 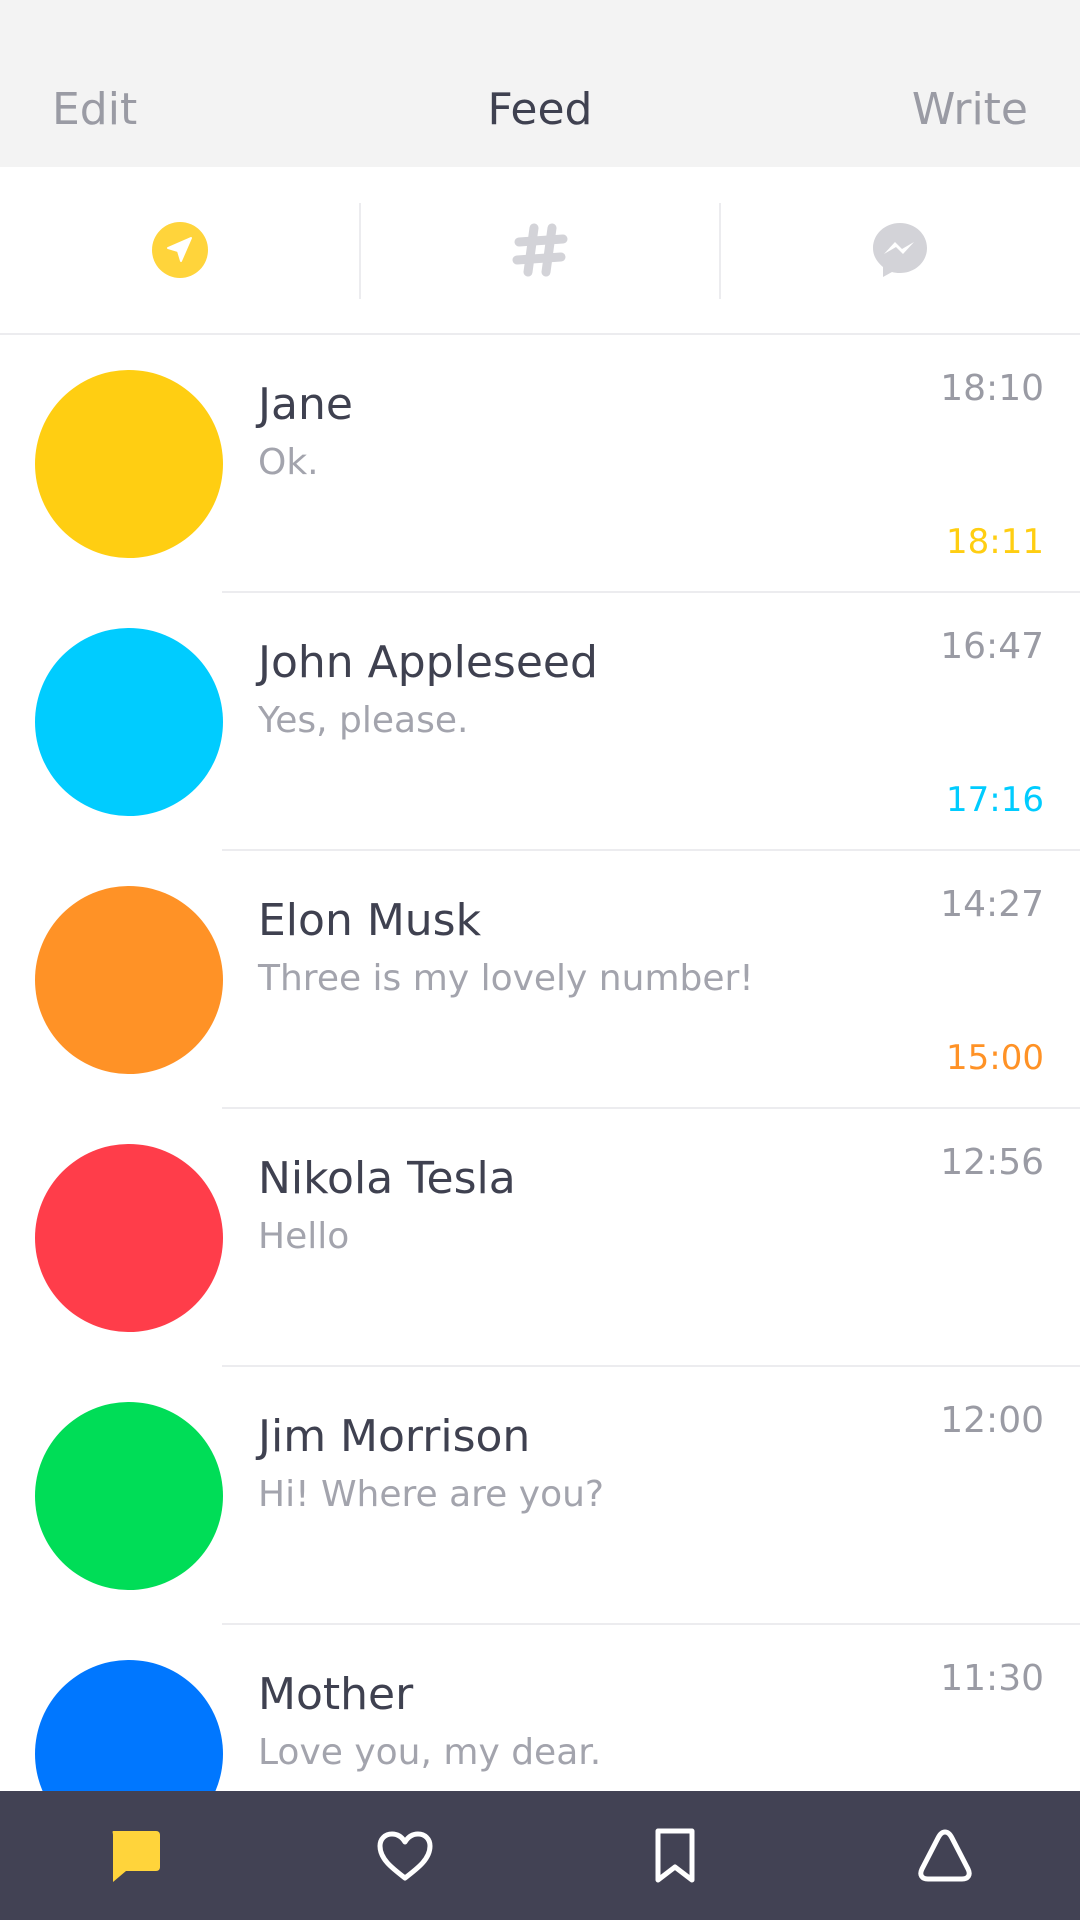 What do you see at coordinates (305, 404) in the screenshot?
I see `contact-name: Jane` at bounding box center [305, 404].